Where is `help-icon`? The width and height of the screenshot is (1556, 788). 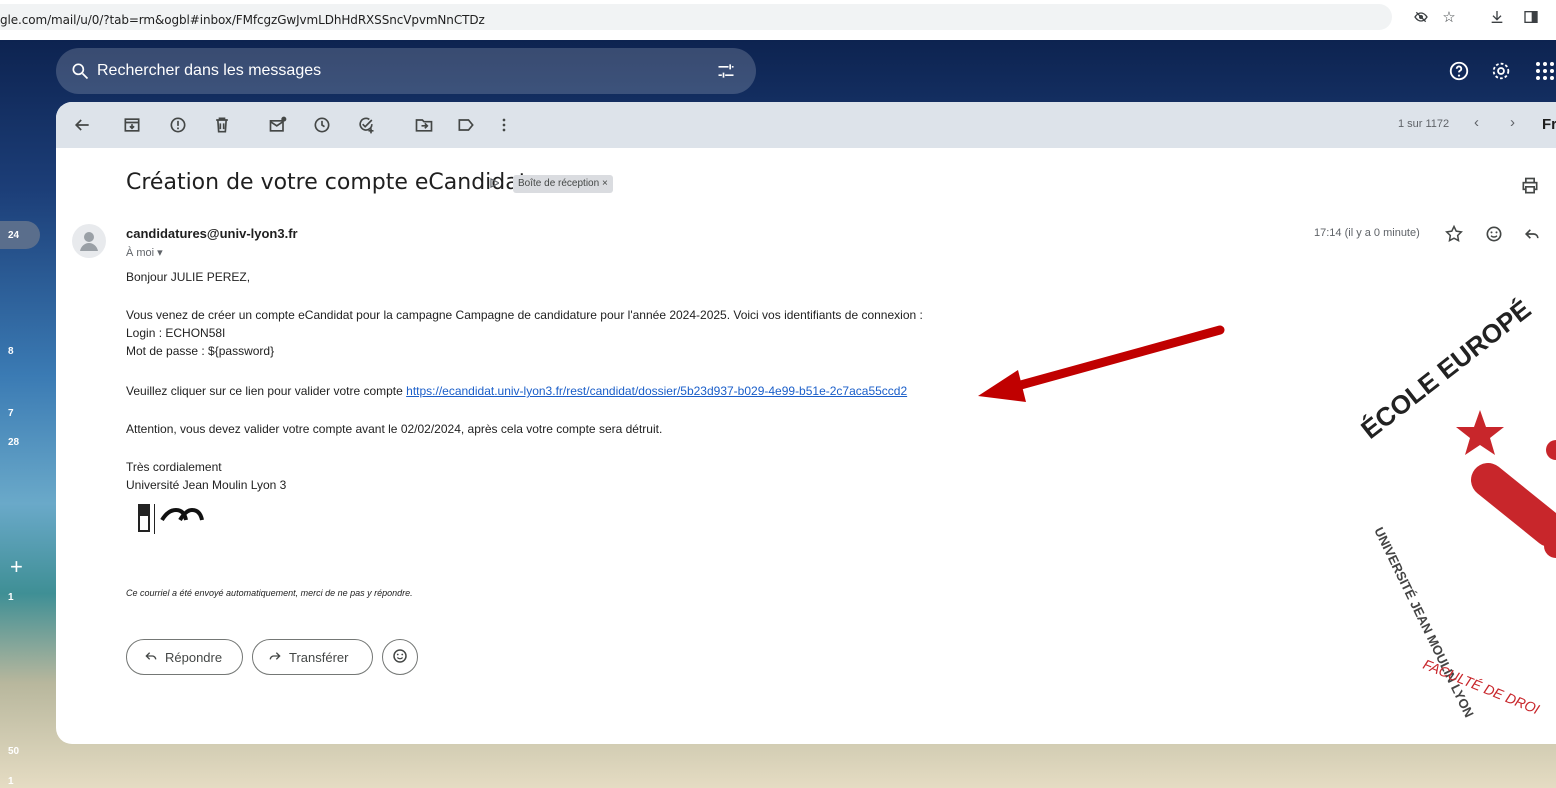
help-icon is located at coordinates (1459, 71).